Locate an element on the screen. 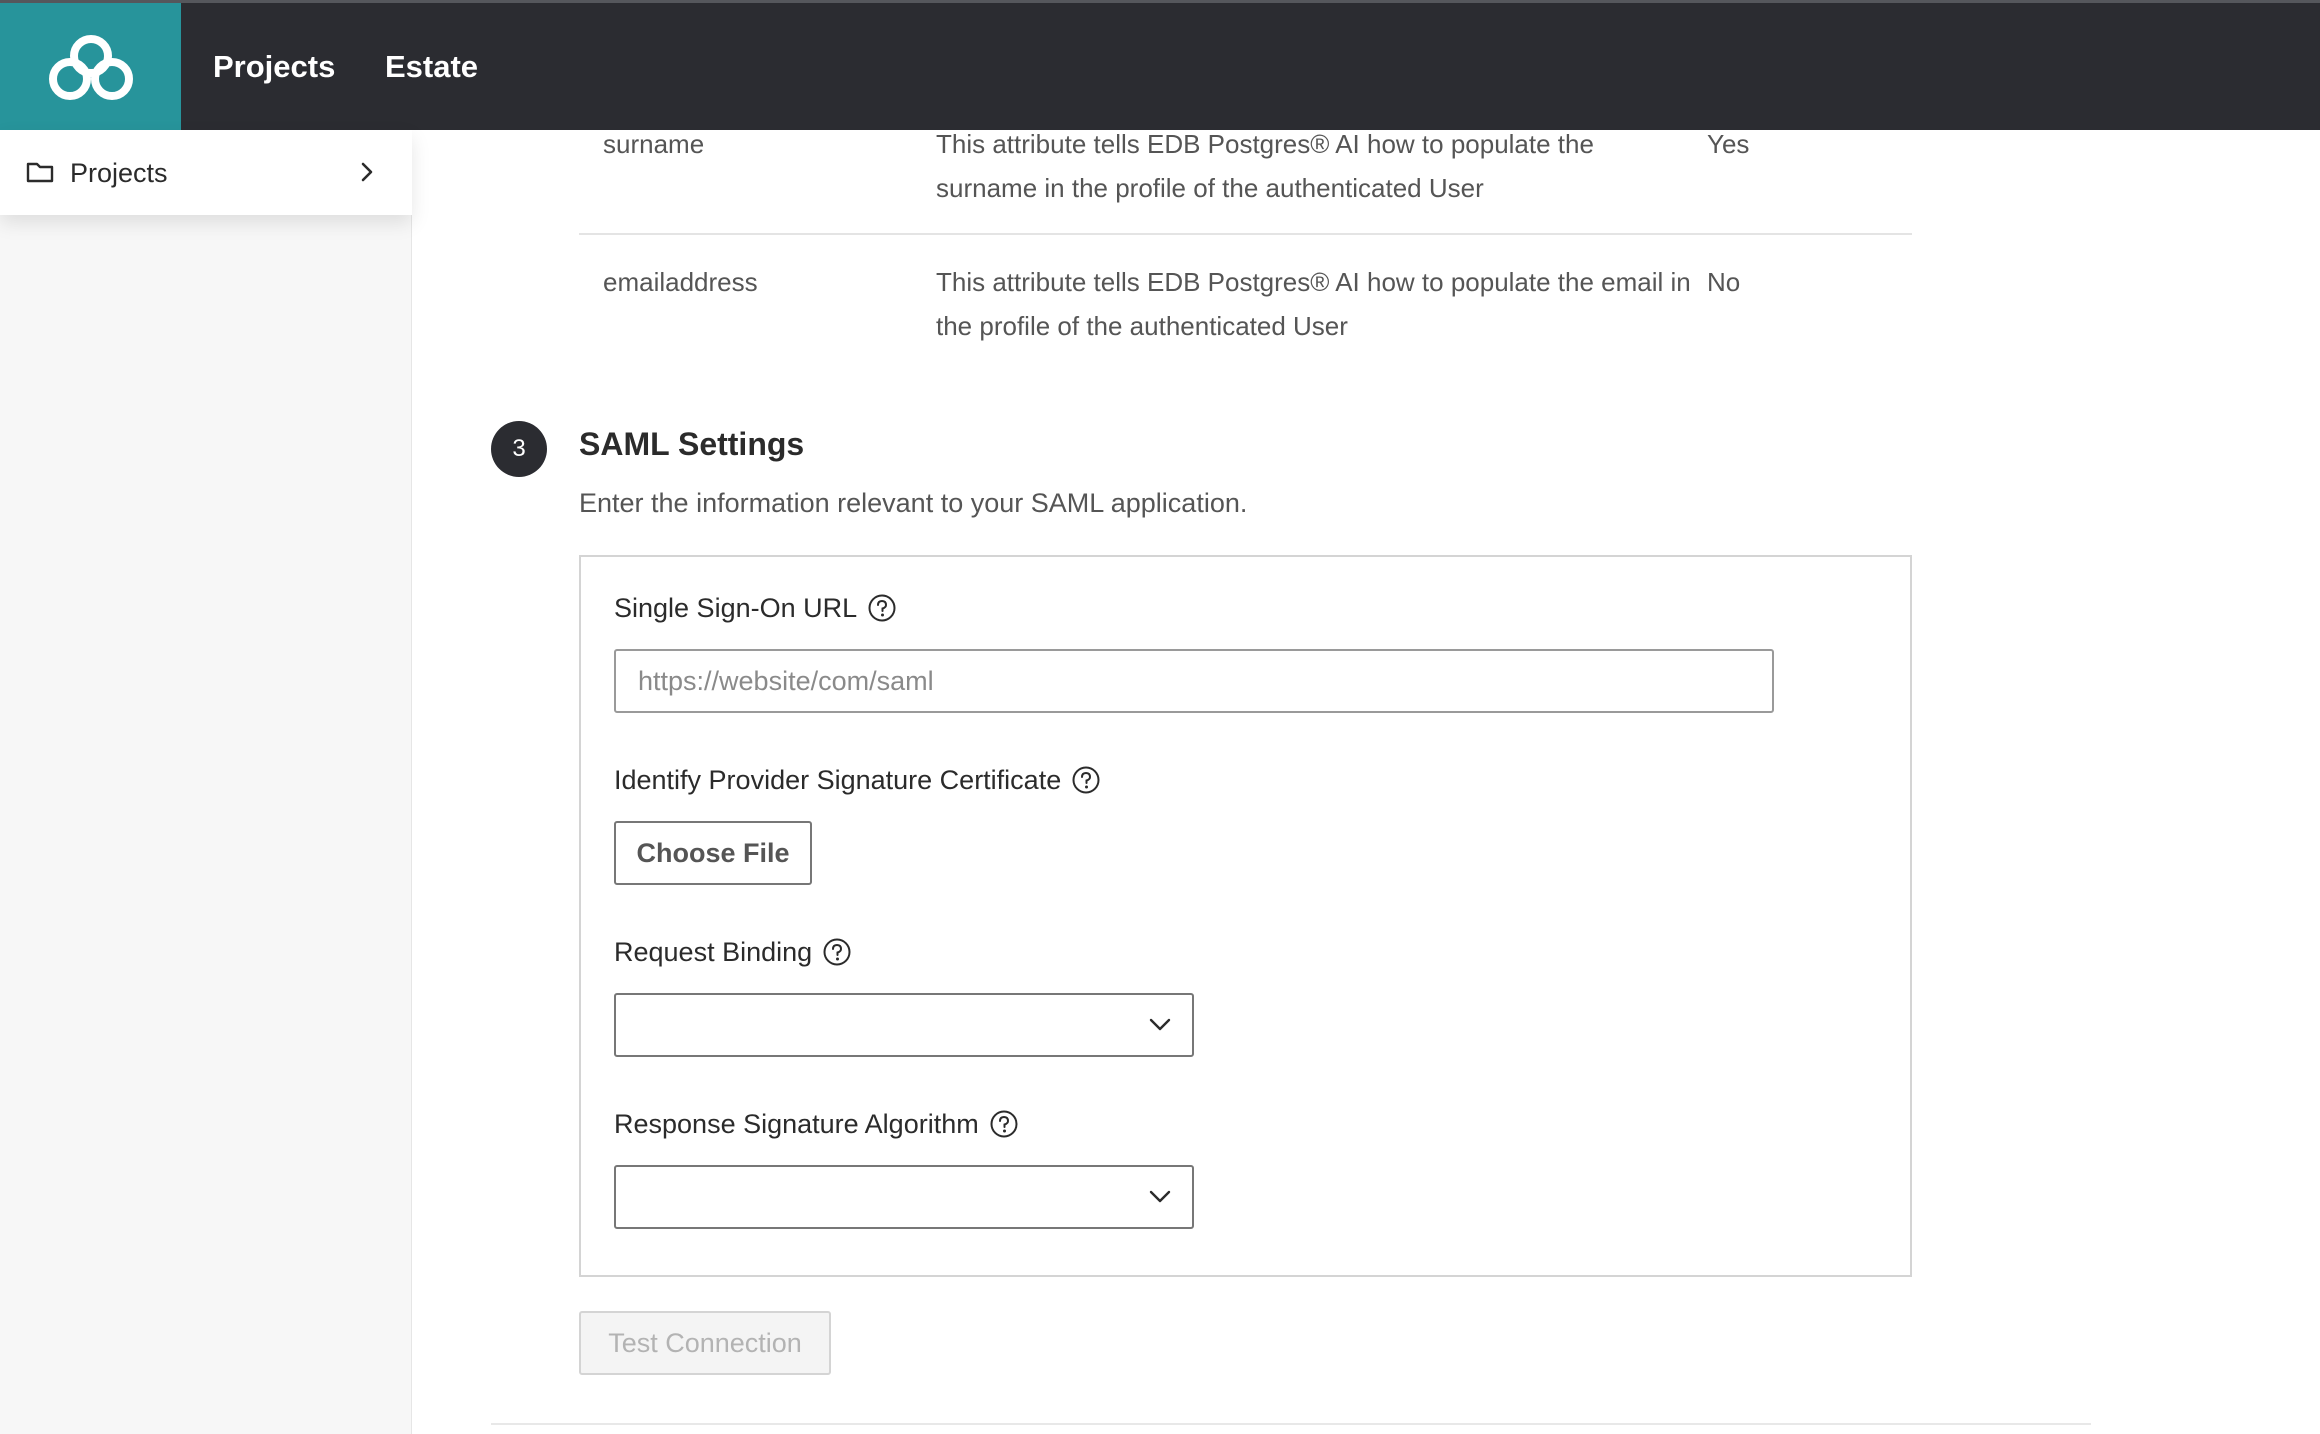 The image size is (2320, 1434). test-connection-button: Test Connection is located at coordinates (705, 1343).